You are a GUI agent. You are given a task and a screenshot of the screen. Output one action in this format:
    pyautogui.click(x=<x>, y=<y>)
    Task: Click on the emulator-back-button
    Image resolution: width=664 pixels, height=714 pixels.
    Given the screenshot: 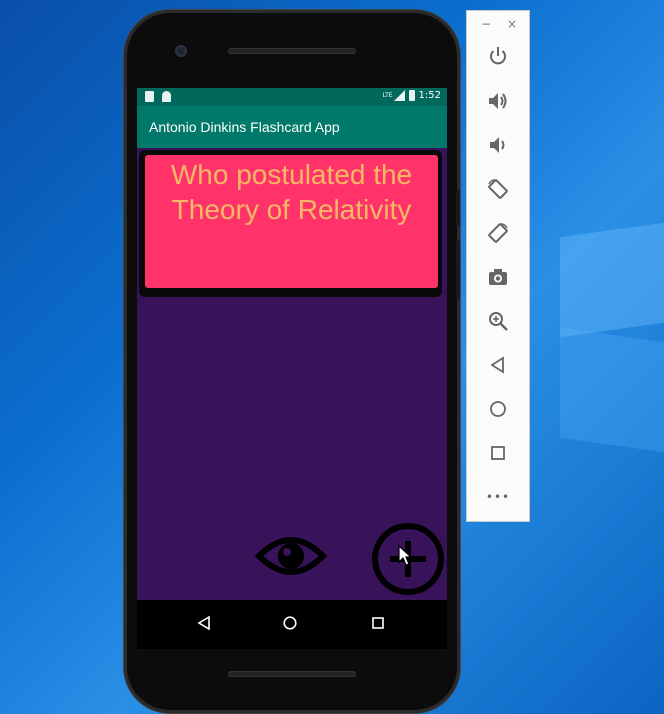 What is the action you would take?
    pyautogui.click(x=498, y=365)
    